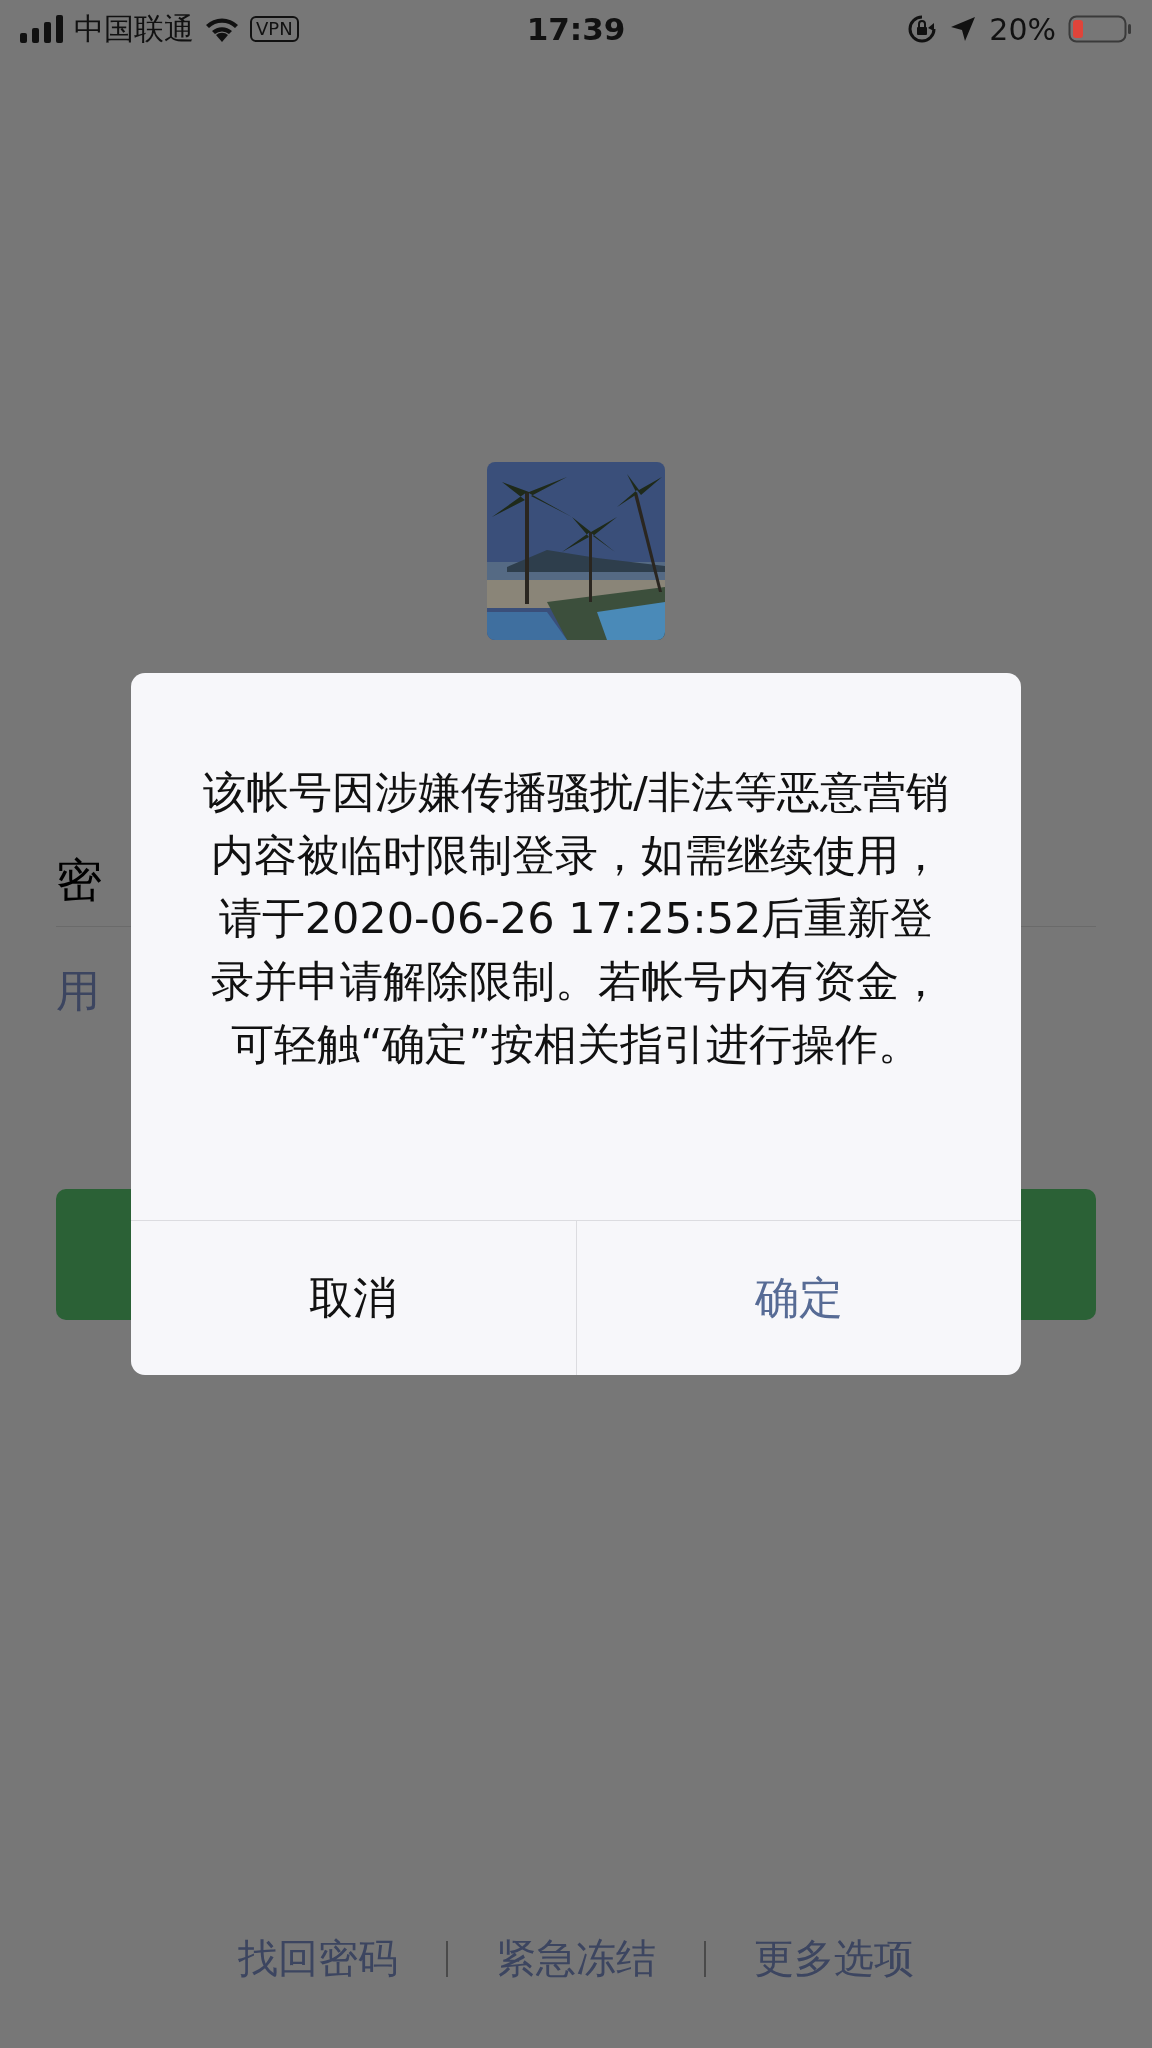  What do you see at coordinates (922, 29) in the screenshot?
I see `rotation-lock-icon` at bounding box center [922, 29].